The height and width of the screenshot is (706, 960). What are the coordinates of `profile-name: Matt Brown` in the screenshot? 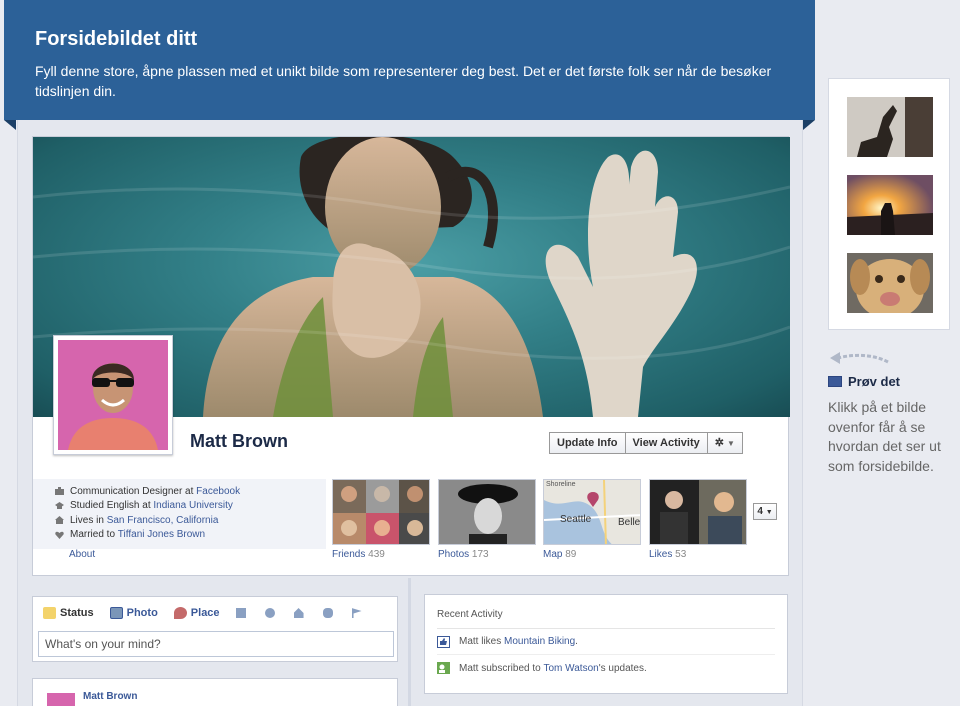 It's located at (239, 441).